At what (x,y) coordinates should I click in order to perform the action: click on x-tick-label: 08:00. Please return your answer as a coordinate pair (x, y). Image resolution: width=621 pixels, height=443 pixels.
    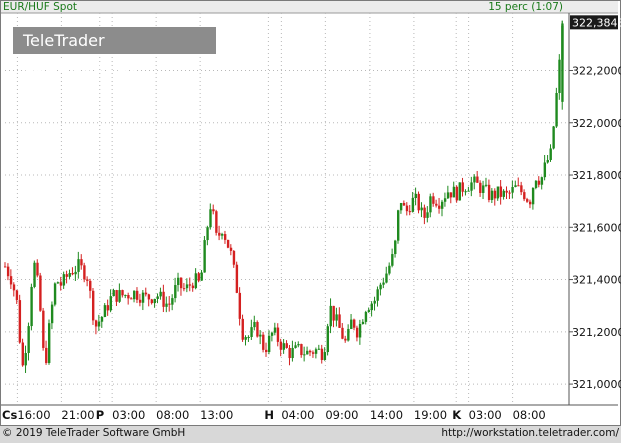
    Looking at the image, I should click on (172, 415).